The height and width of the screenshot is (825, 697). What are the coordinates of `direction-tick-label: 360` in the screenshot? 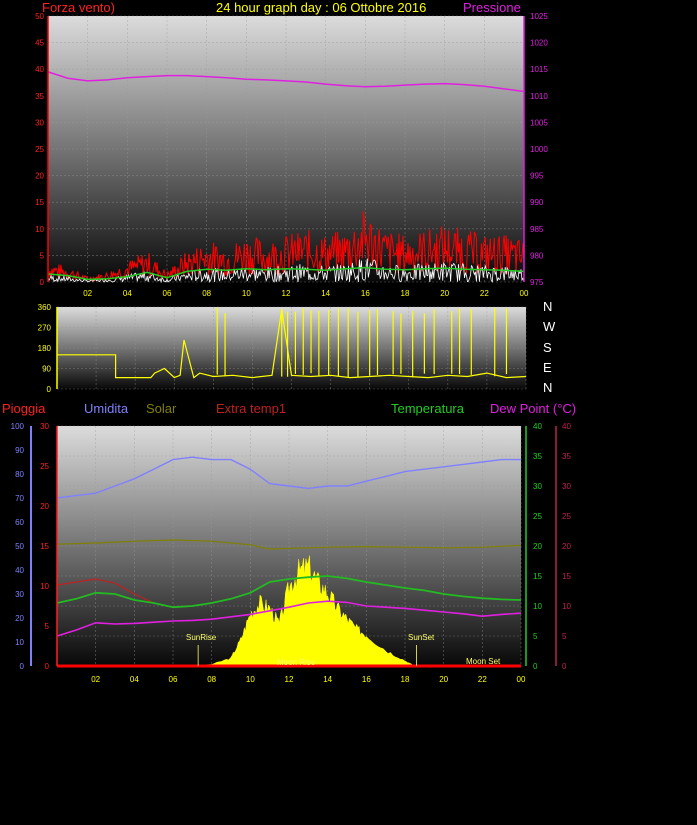 It's located at (45, 307).